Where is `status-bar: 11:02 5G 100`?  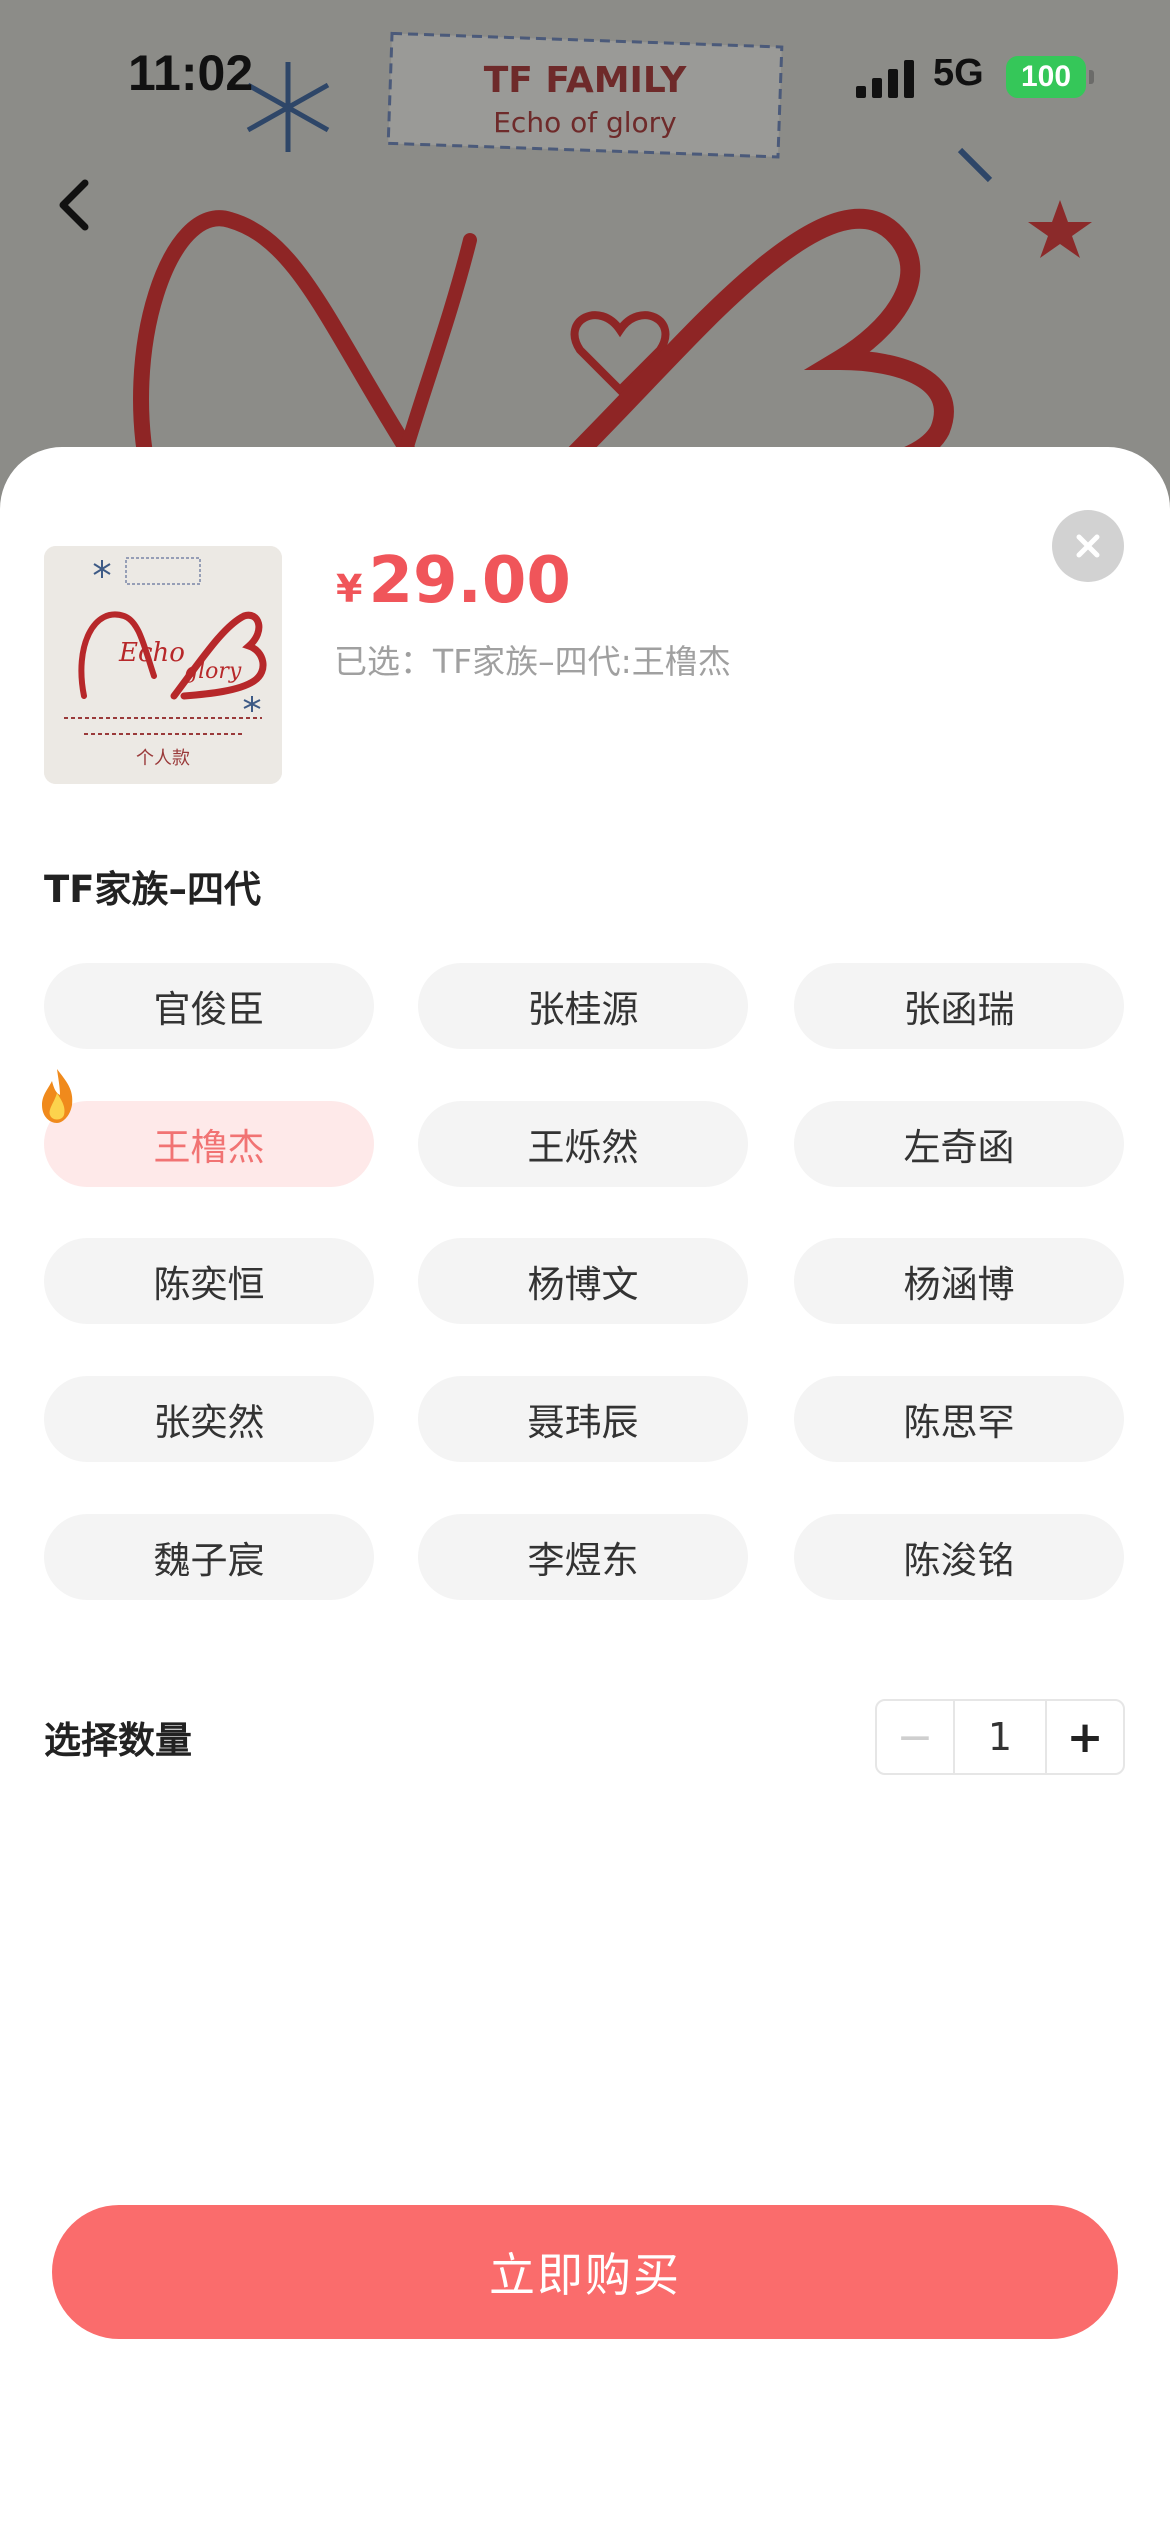
status-bar: 11:02 5G 100 is located at coordinates (585, 75).